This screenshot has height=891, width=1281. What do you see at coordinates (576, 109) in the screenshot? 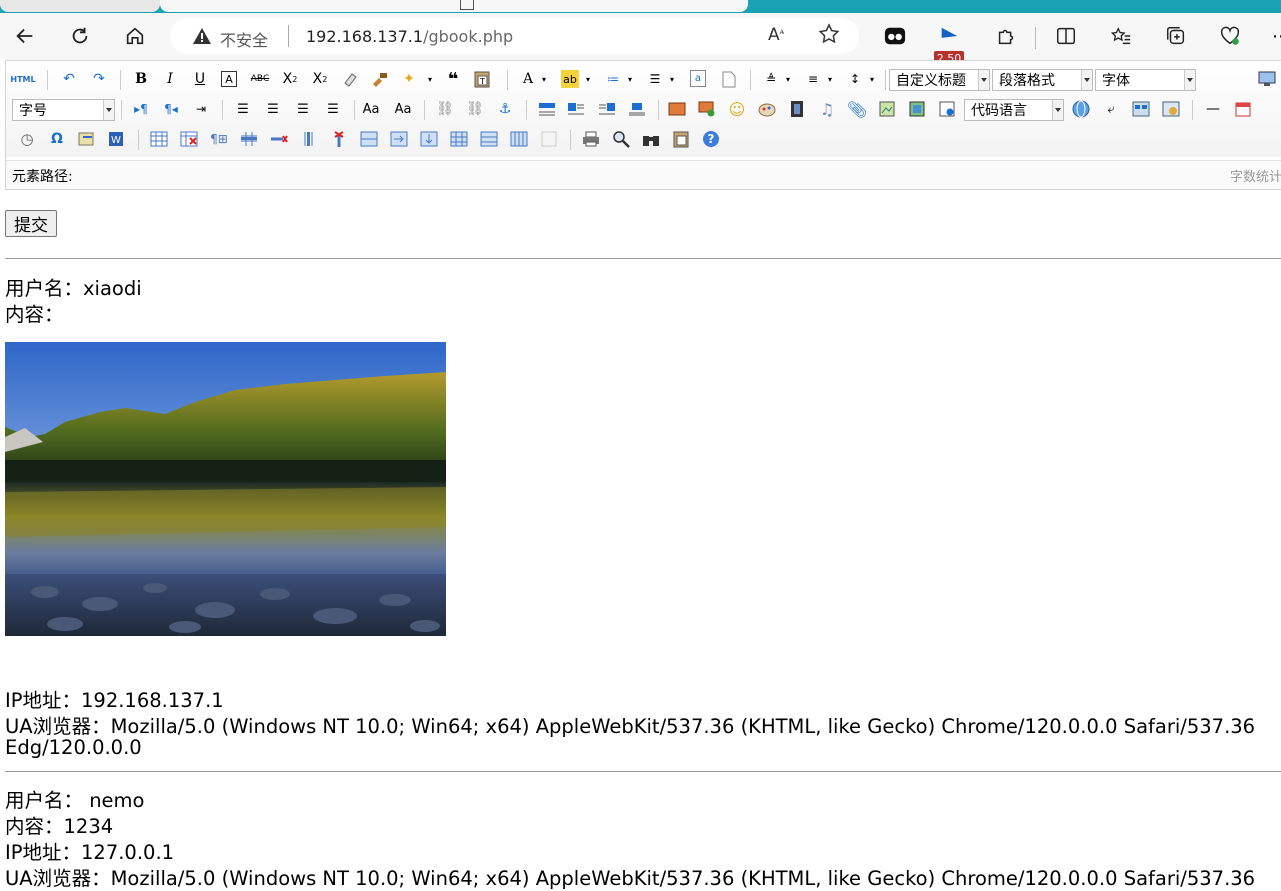
I see `image-left-icon` at bounding box center [576, 109].